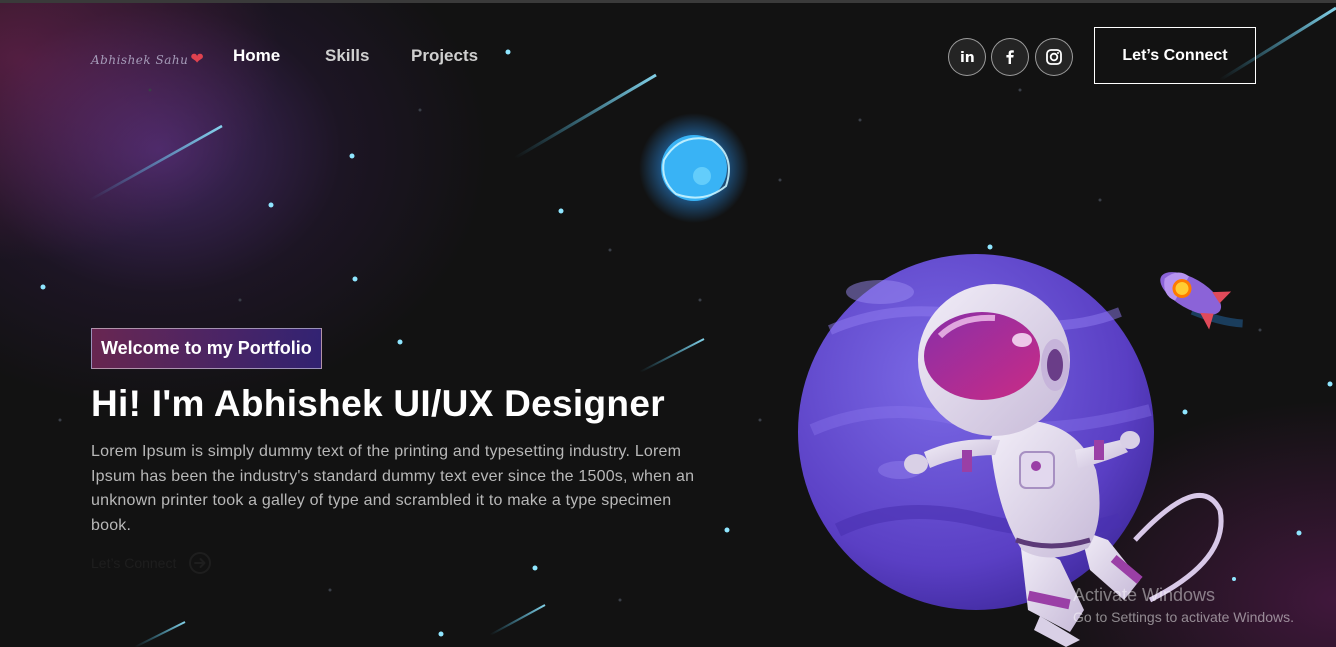 The width and height of the screenshot is (1336, 647). What do you see at coordinates (1144, 595) in the screenshot?
I see `windows-activation-title: Activate Windows` at bounding box center [1144, 595].